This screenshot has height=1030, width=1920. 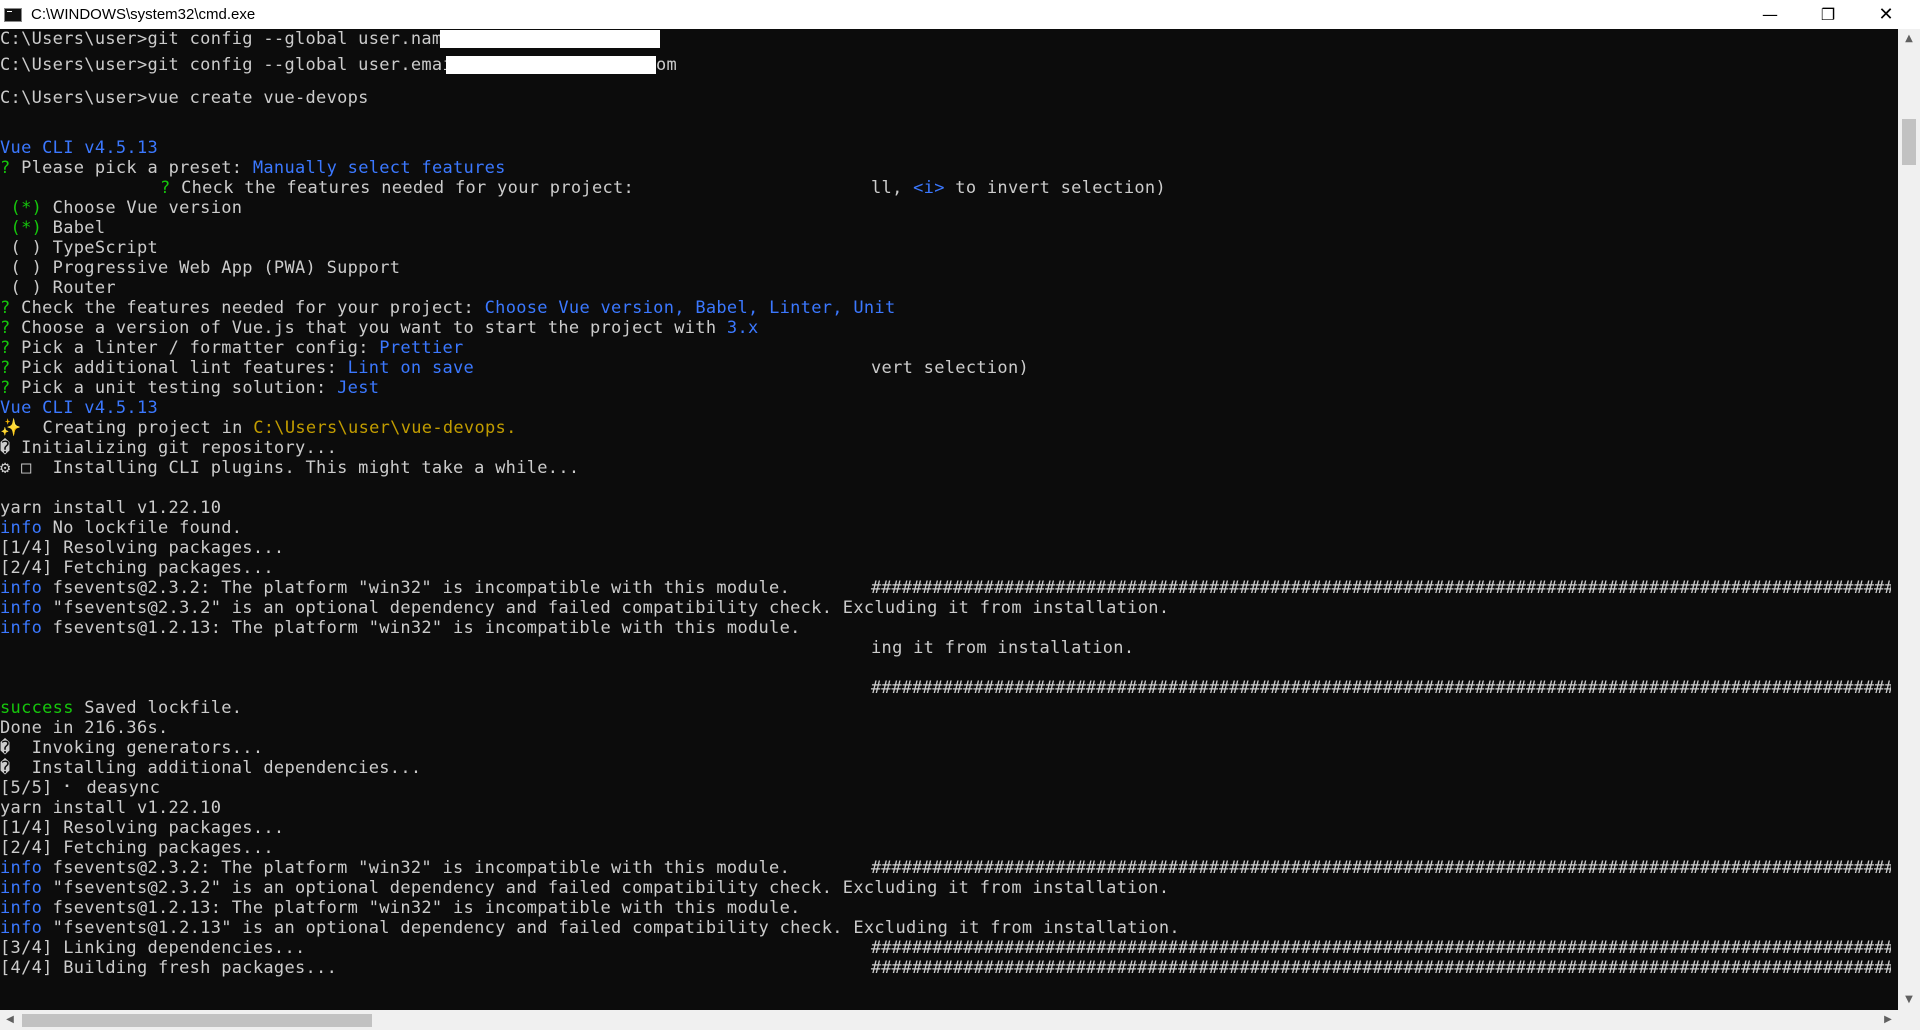 I want to click on console-line: [5/5] ⠂ deasync, so click(x=80, y=788).